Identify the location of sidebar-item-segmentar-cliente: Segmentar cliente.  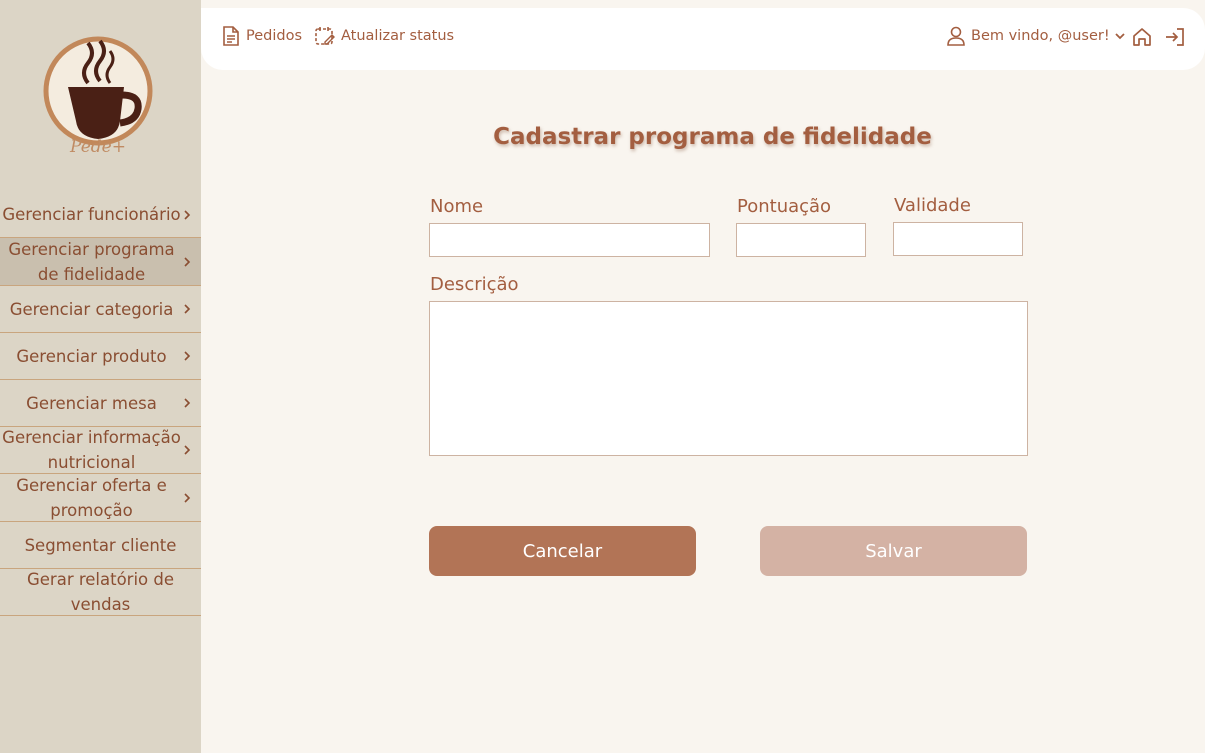
(100, 545).